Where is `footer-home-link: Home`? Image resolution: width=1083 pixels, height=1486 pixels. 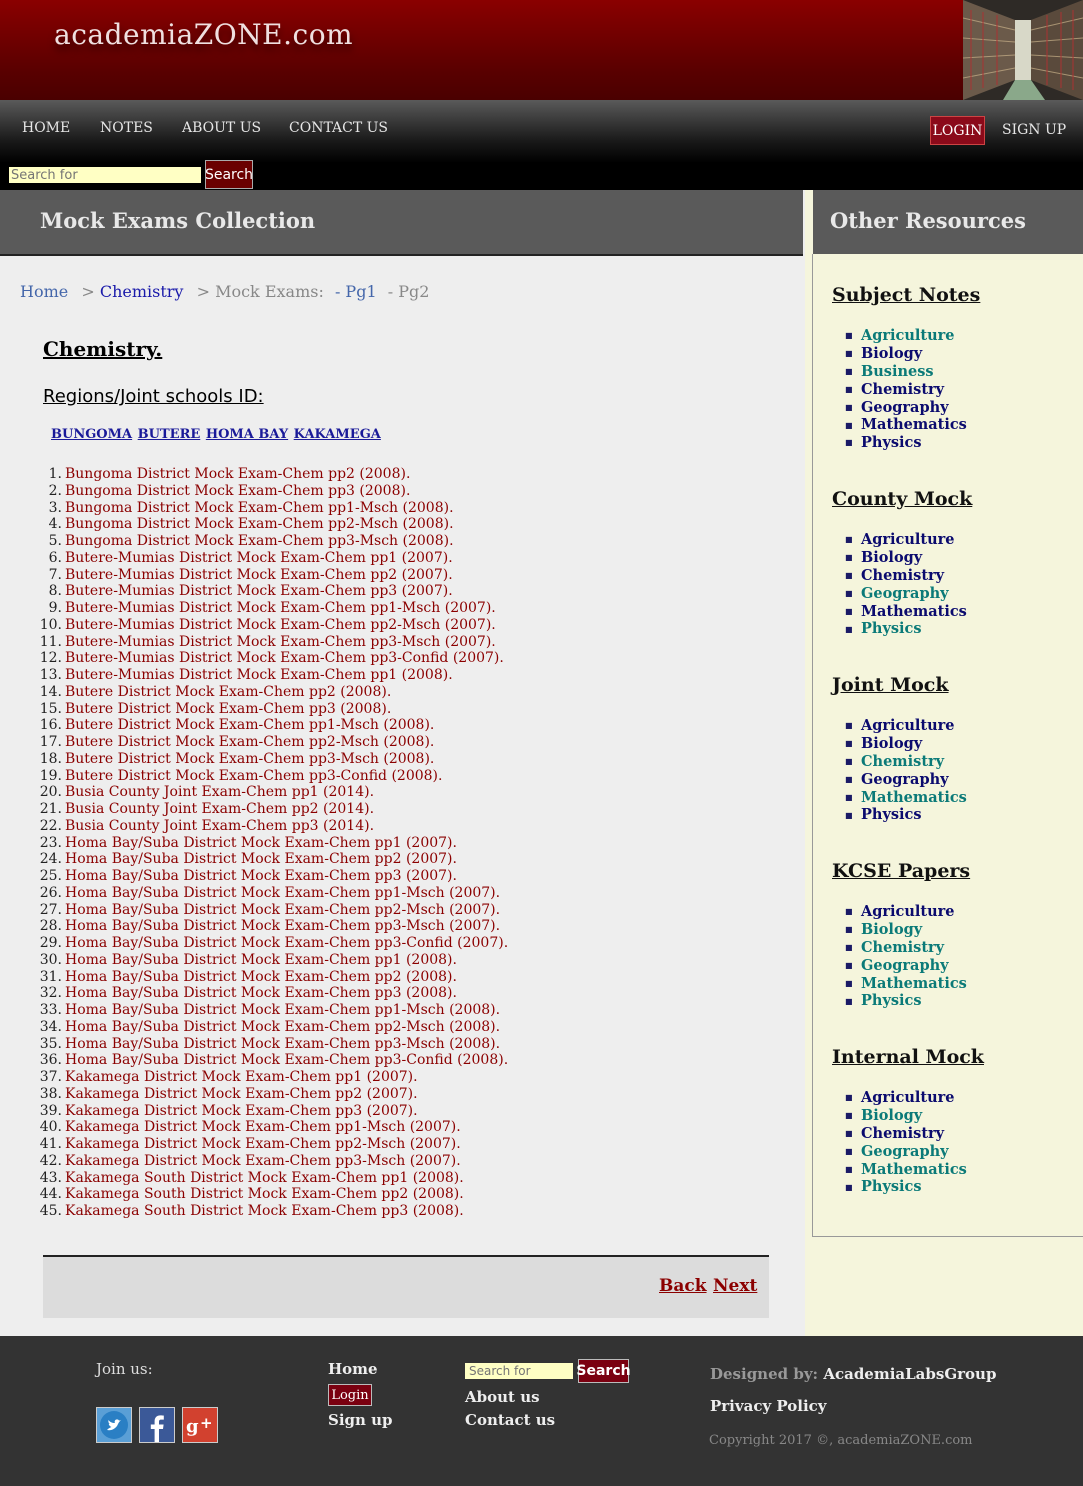 footer-home-link: Home is located at coordinates (353, 1369).